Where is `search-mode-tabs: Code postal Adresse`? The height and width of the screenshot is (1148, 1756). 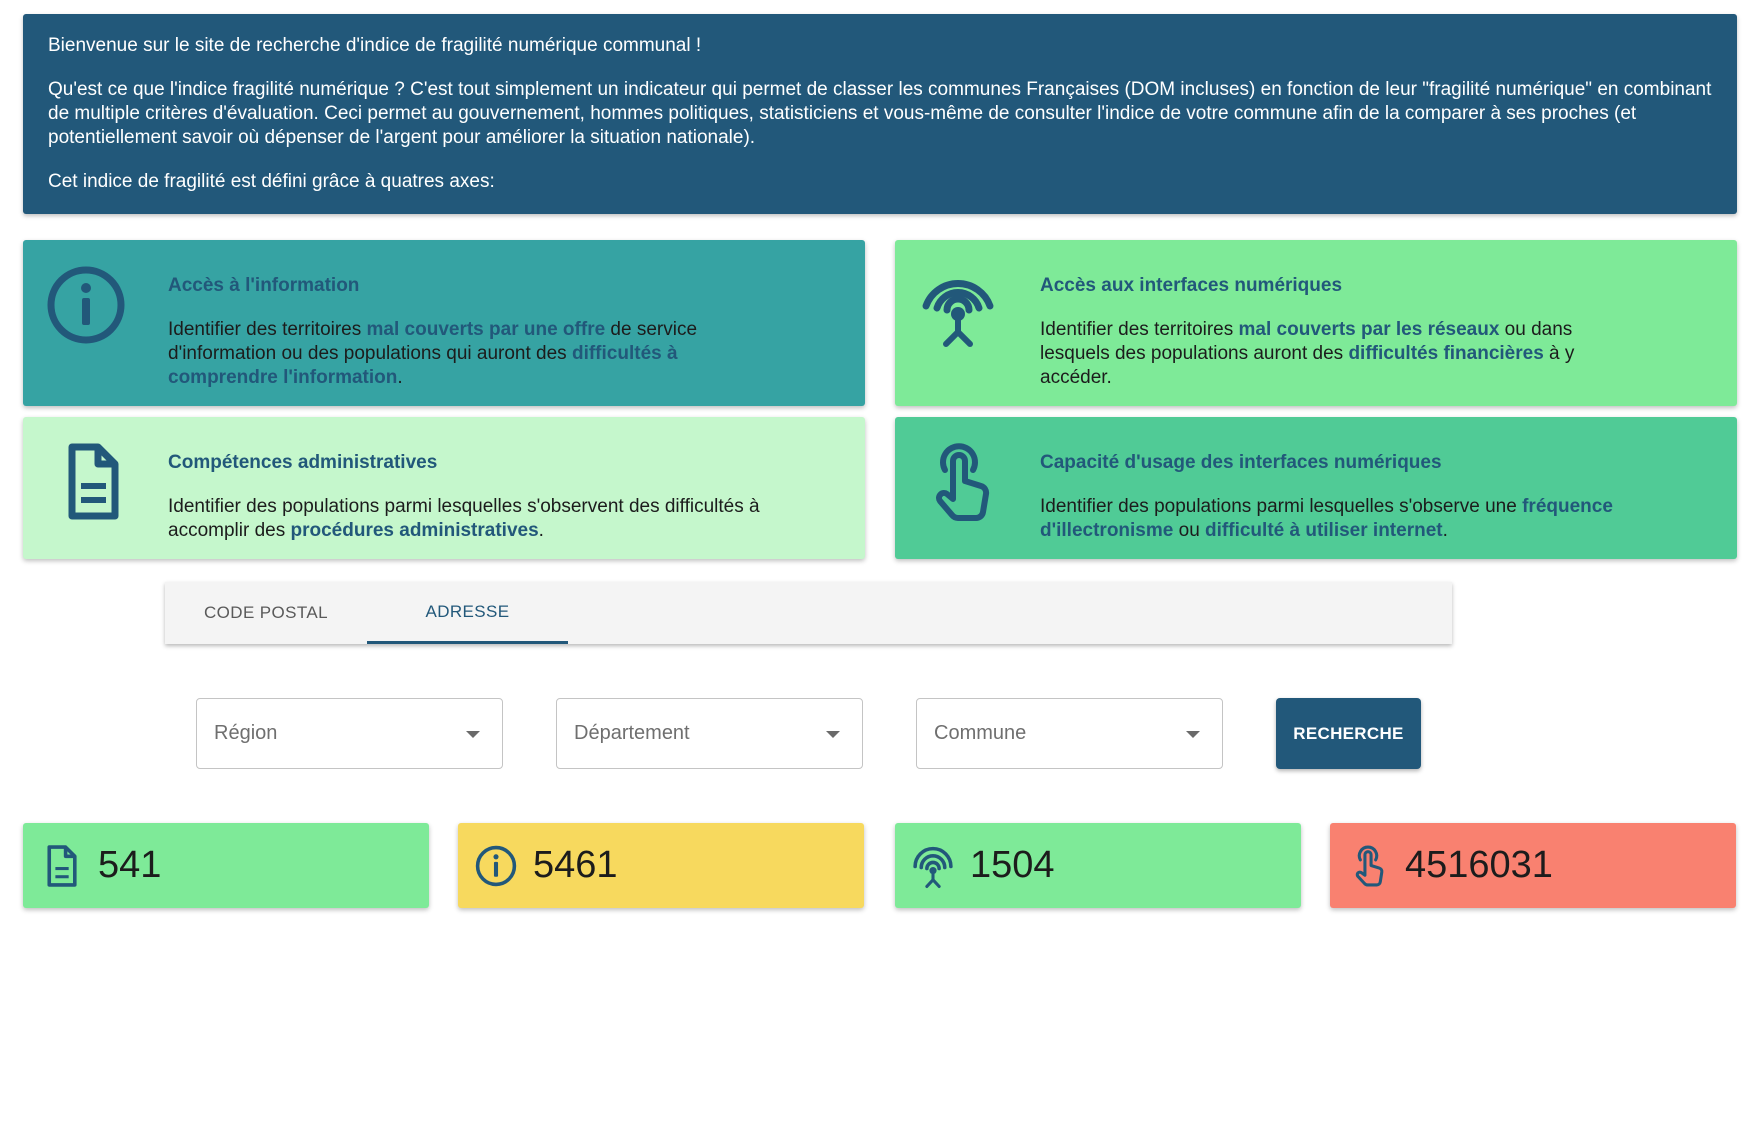
search-mode-tabs: Code postal Adresse is located at coordinates (808, 613).